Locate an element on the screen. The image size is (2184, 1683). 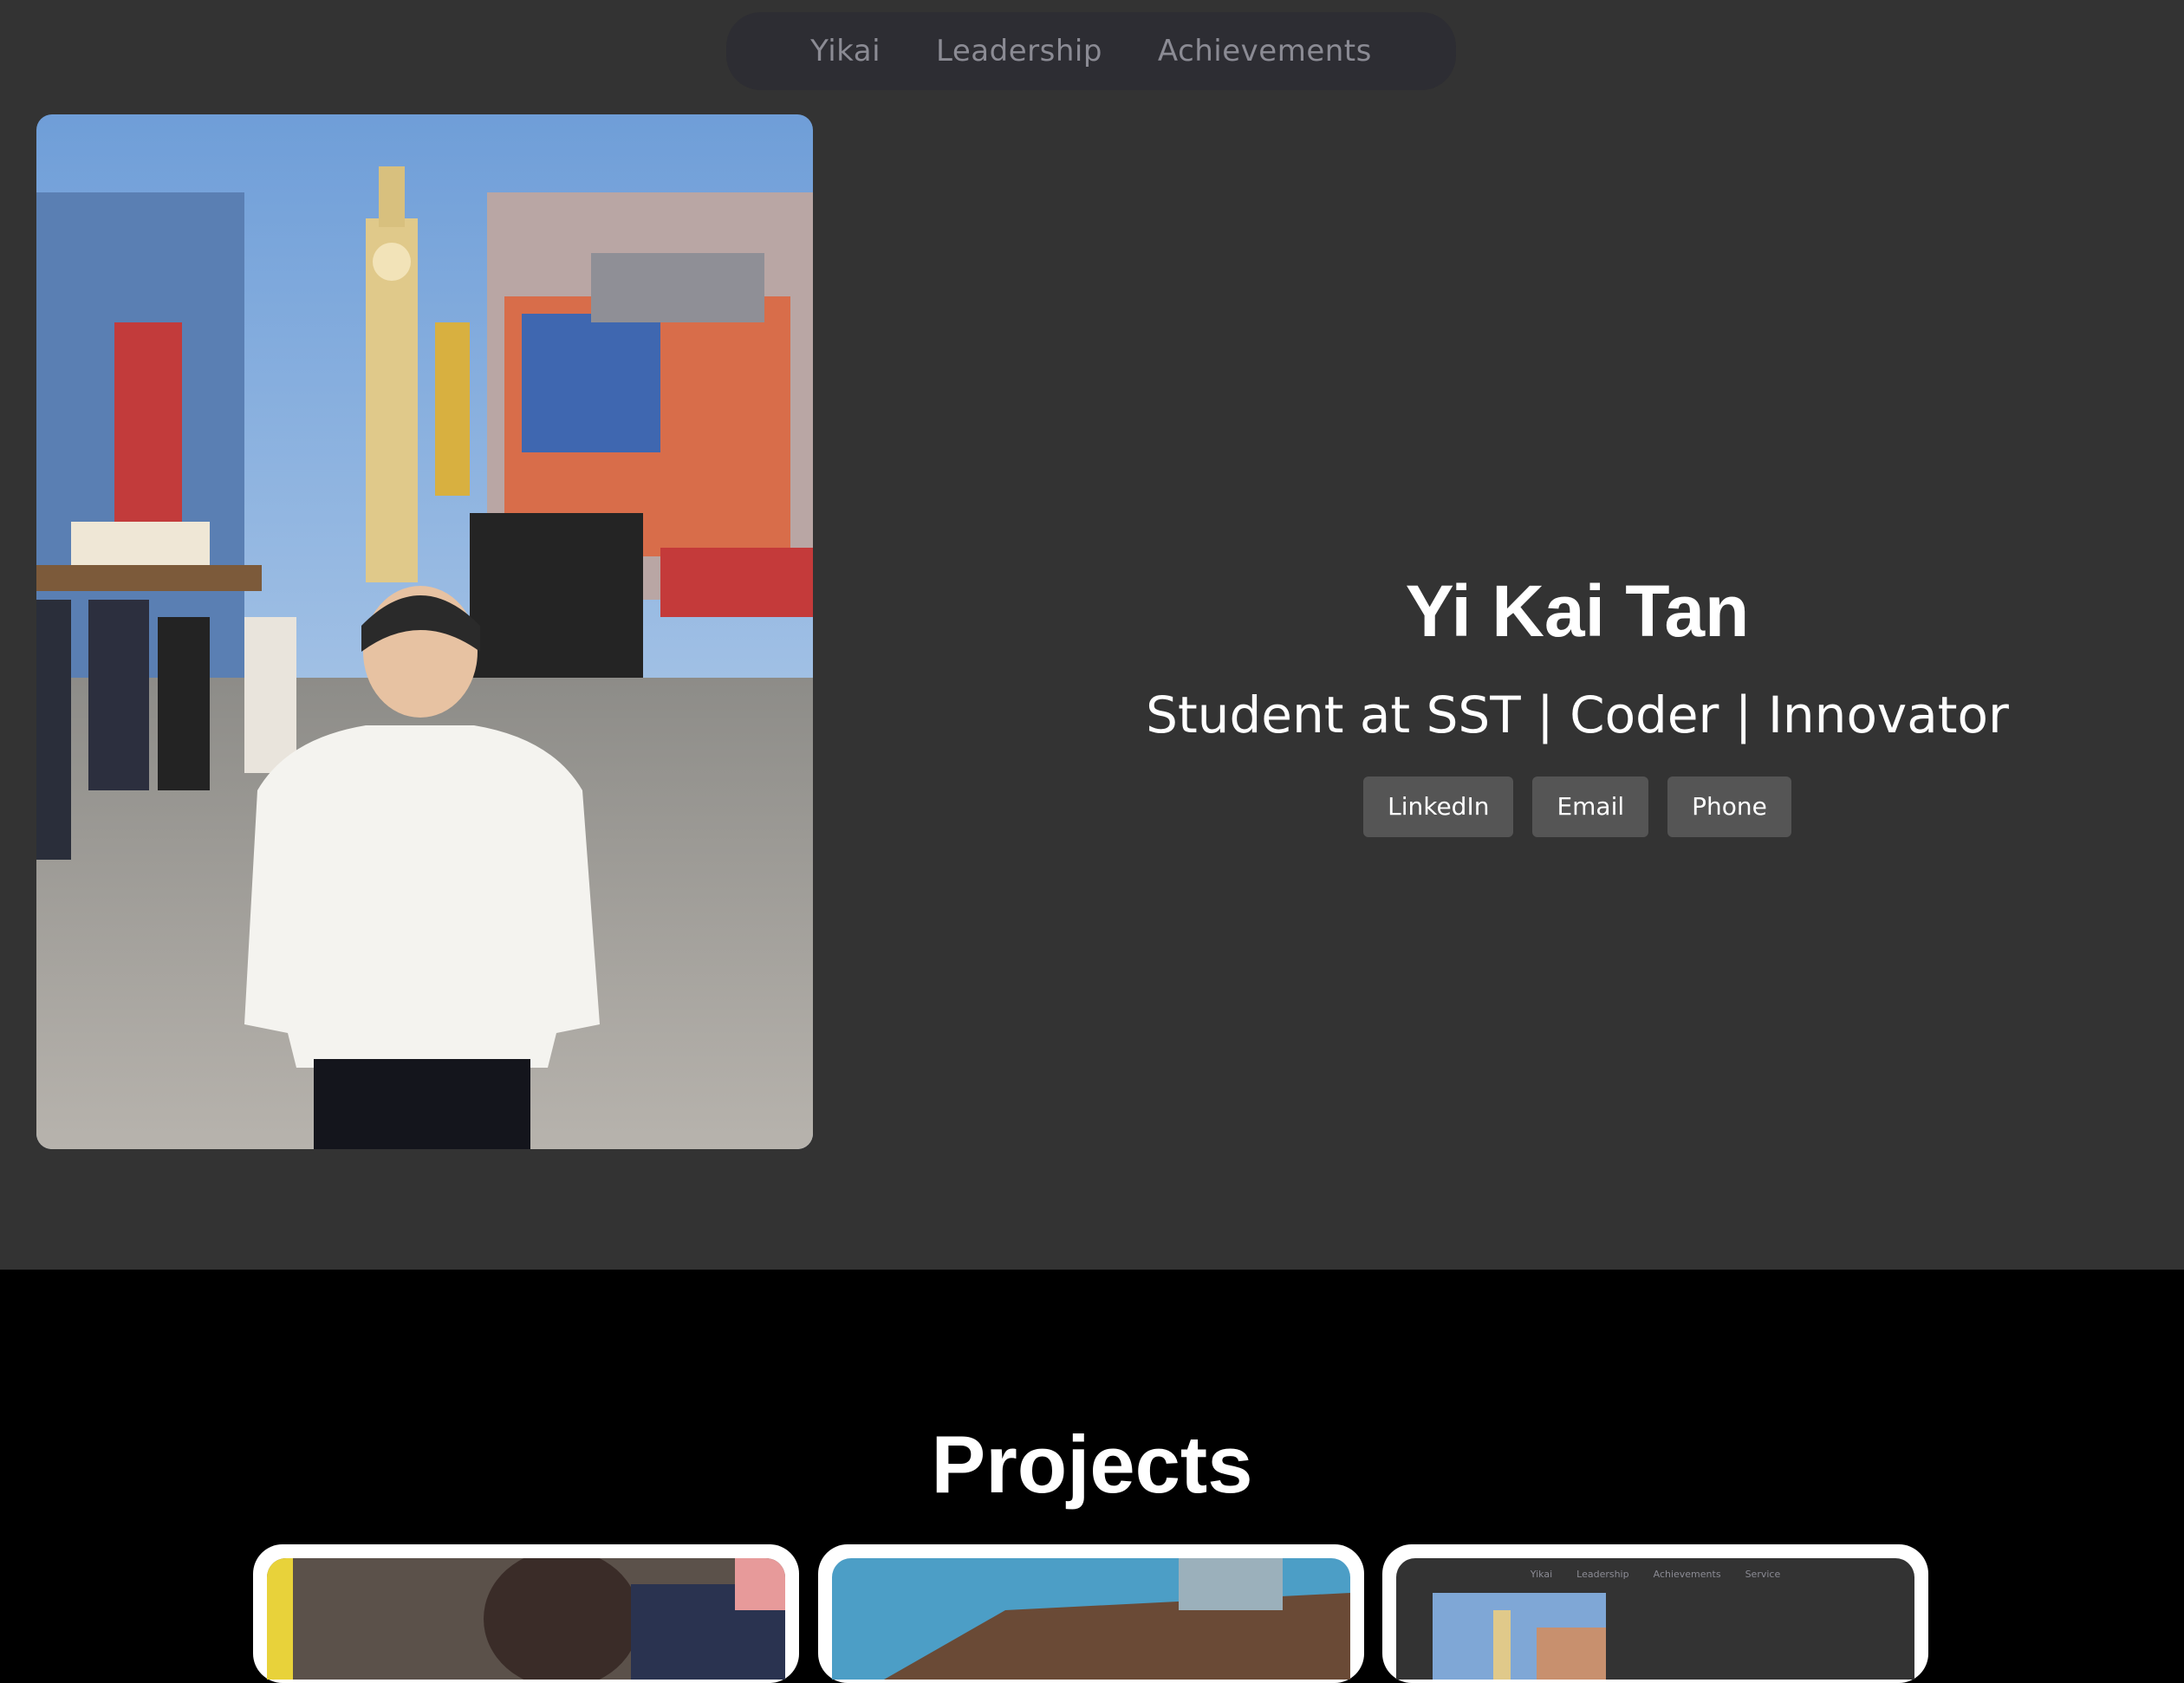
mini-nav-item: Achievements is located at coordinates (1687, 1574).